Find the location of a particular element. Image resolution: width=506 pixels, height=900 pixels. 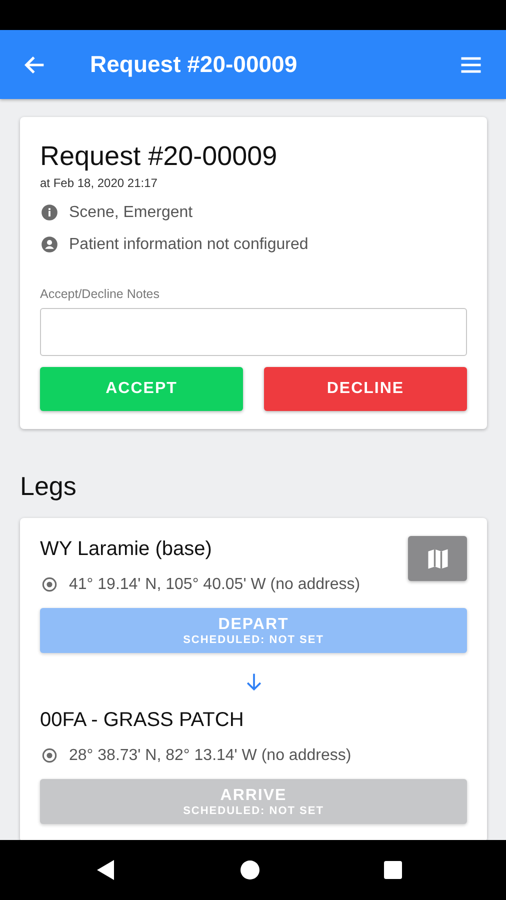

map-button is located at coordinates (437, 558).